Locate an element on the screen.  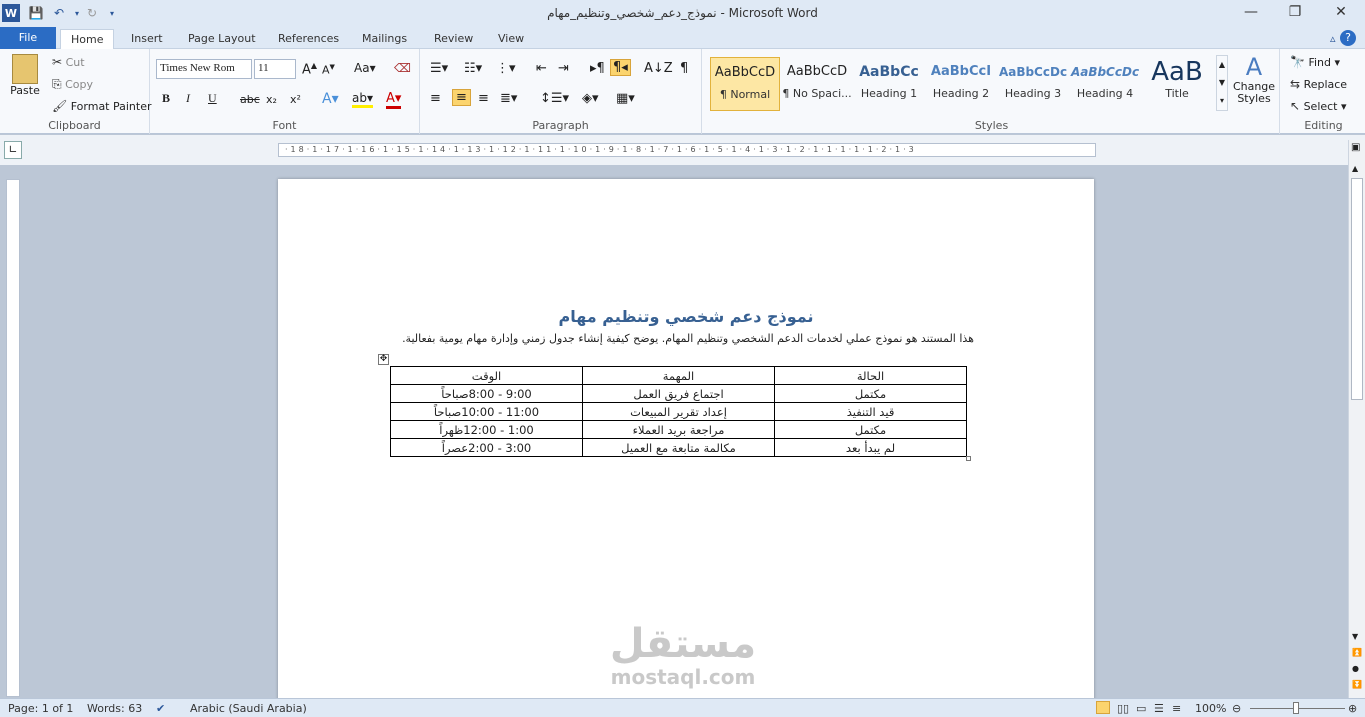
numbering-icon: ☷▾ is located at coordinates (473, 68).